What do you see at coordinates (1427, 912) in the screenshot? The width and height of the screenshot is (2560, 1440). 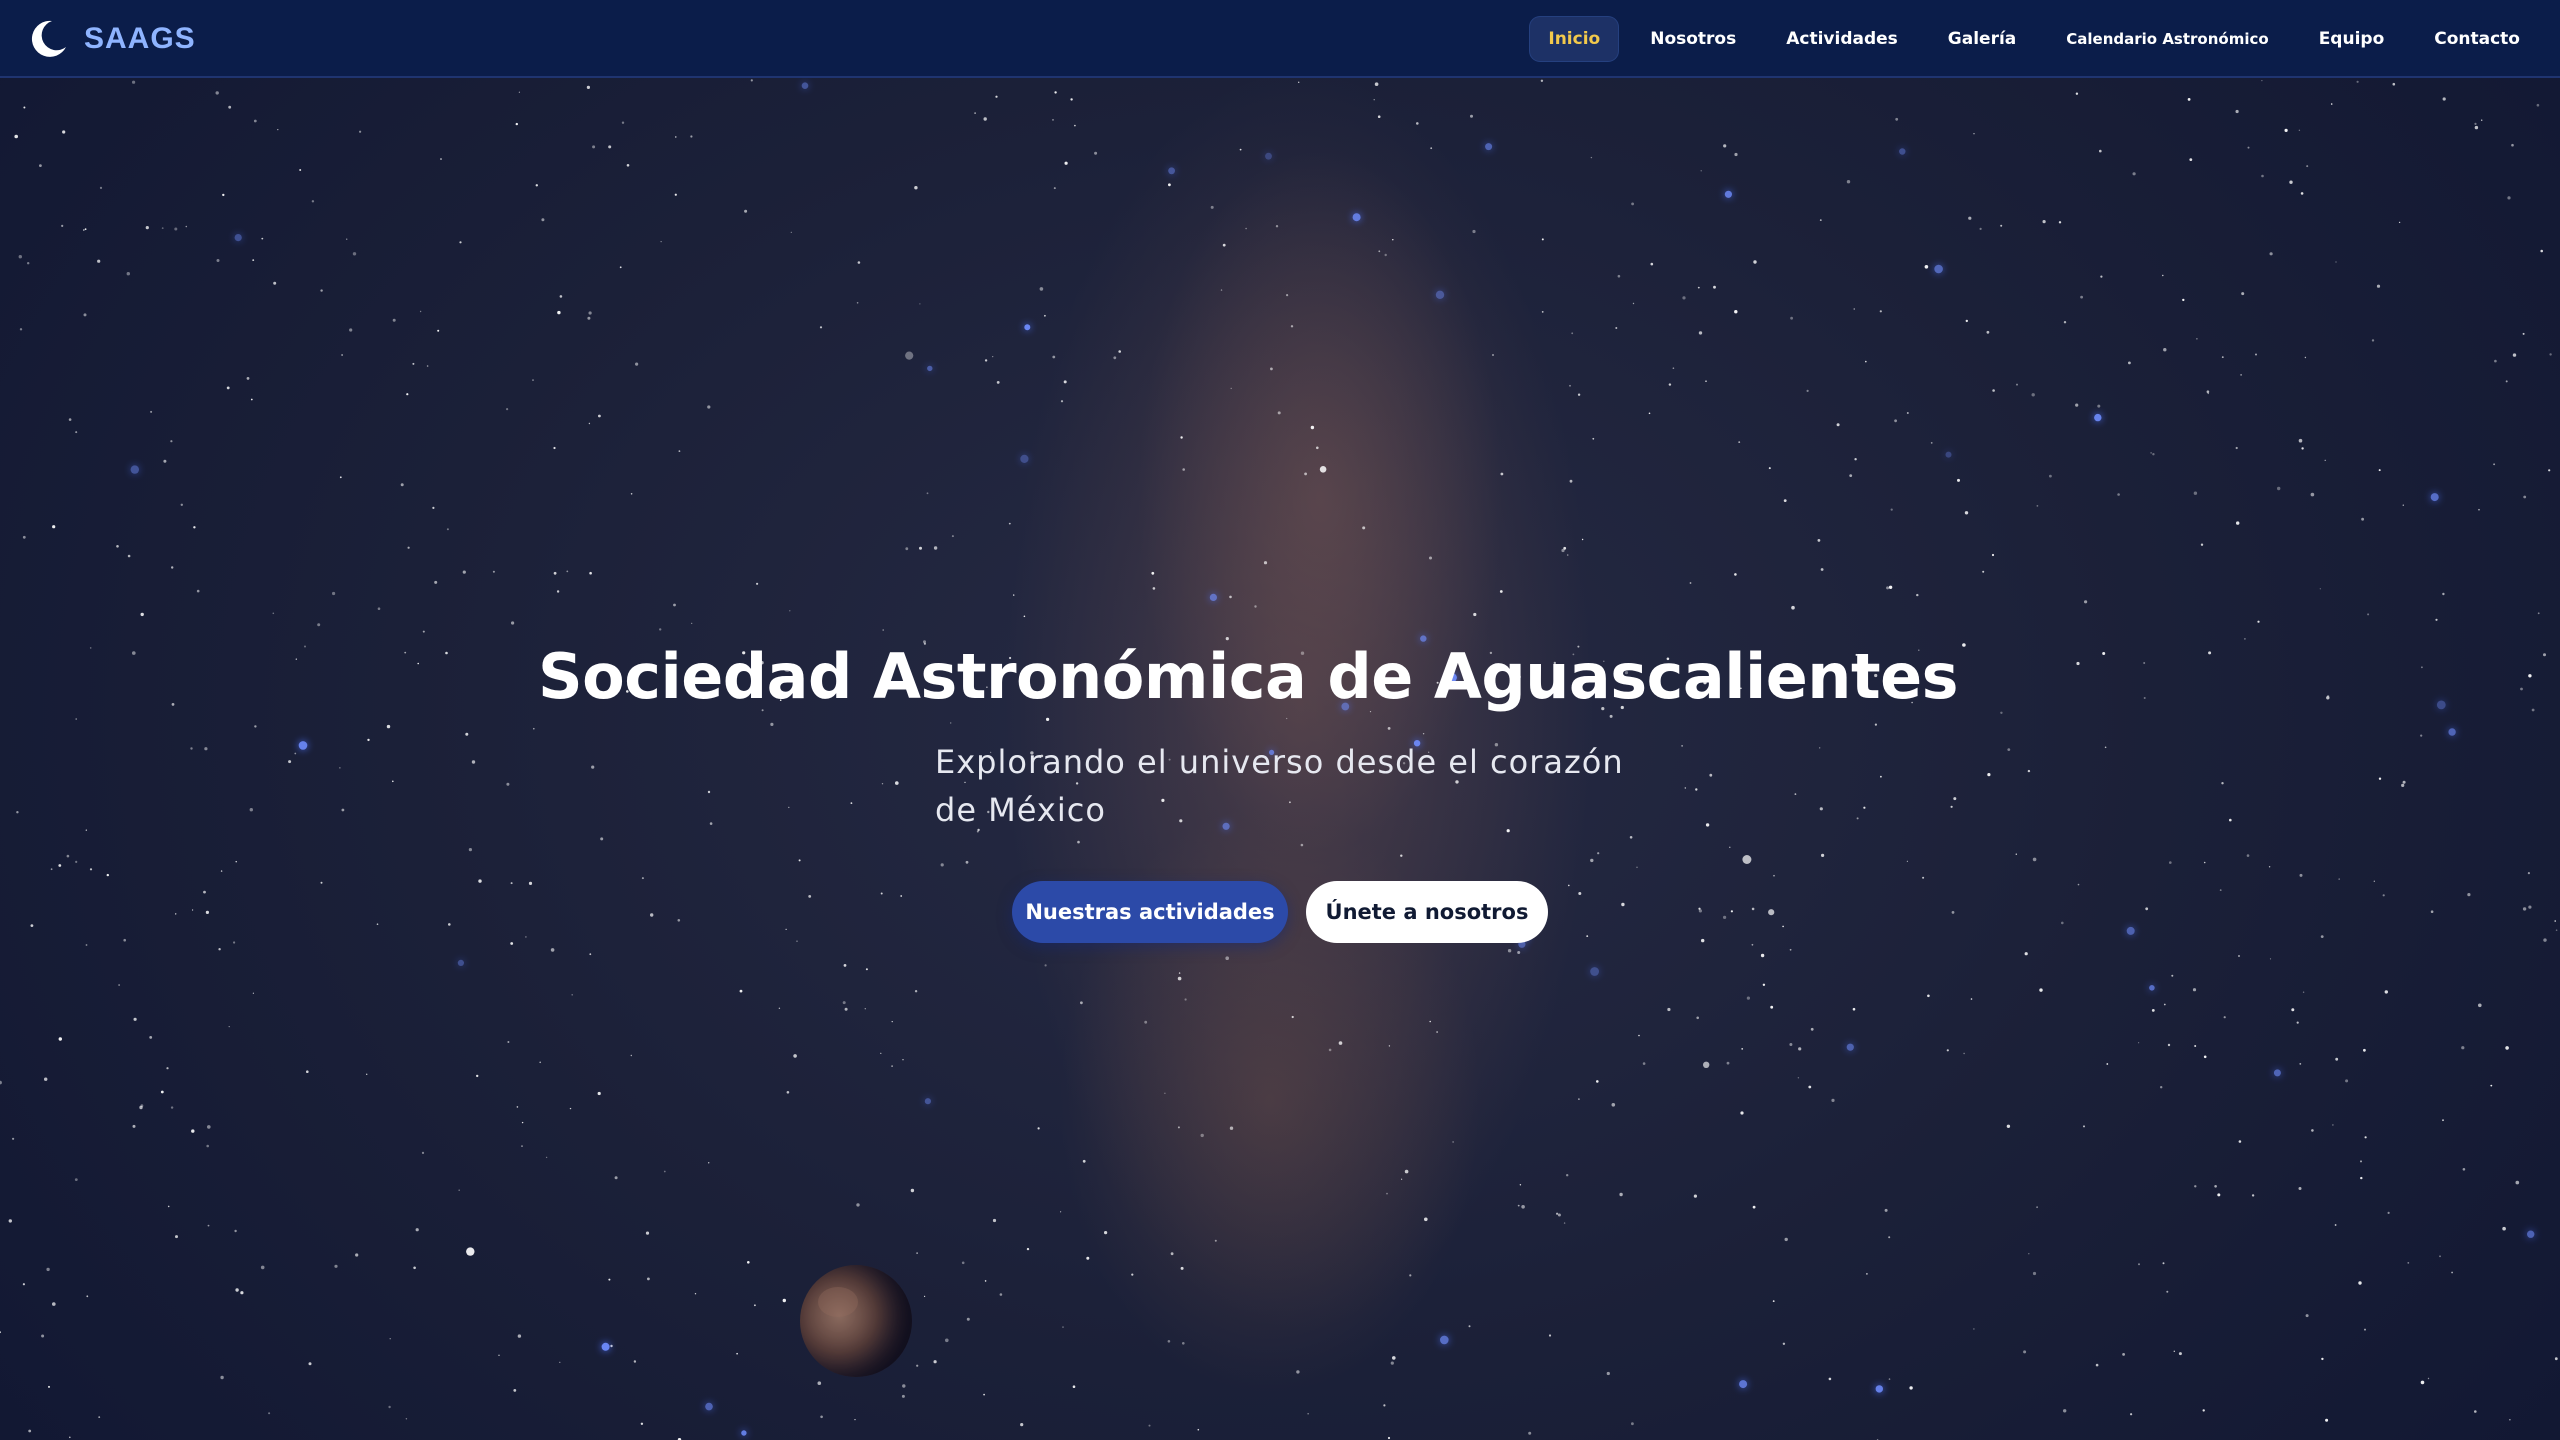 I see `join-us-button: Únete a nosotros` at bounding box center [1427, 912].